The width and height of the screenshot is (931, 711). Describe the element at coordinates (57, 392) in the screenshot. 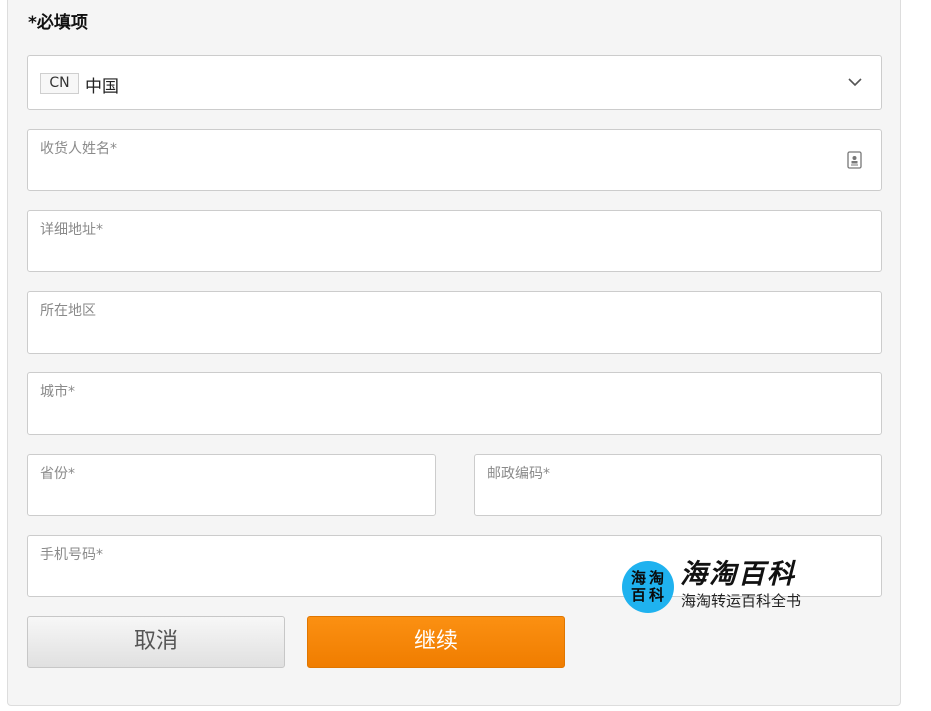

I see `city-label: 城市*` at that location.